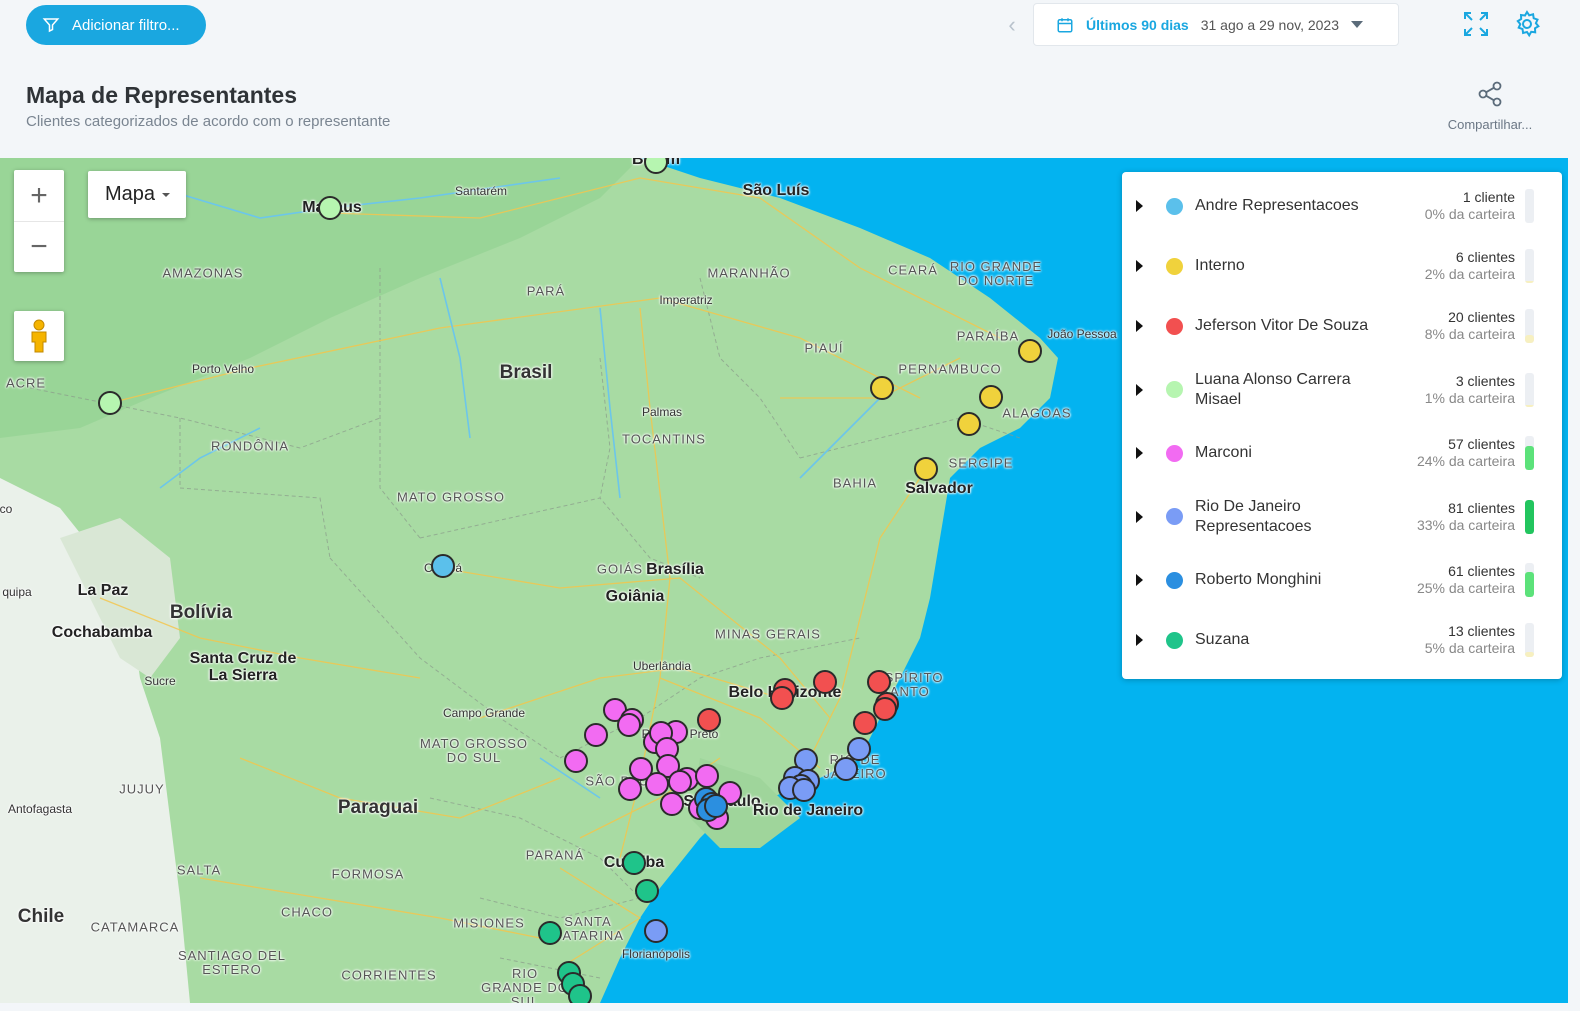 This screenshot has height=1011, width=1580. I want to click on filter-icon, so click(51, 25).